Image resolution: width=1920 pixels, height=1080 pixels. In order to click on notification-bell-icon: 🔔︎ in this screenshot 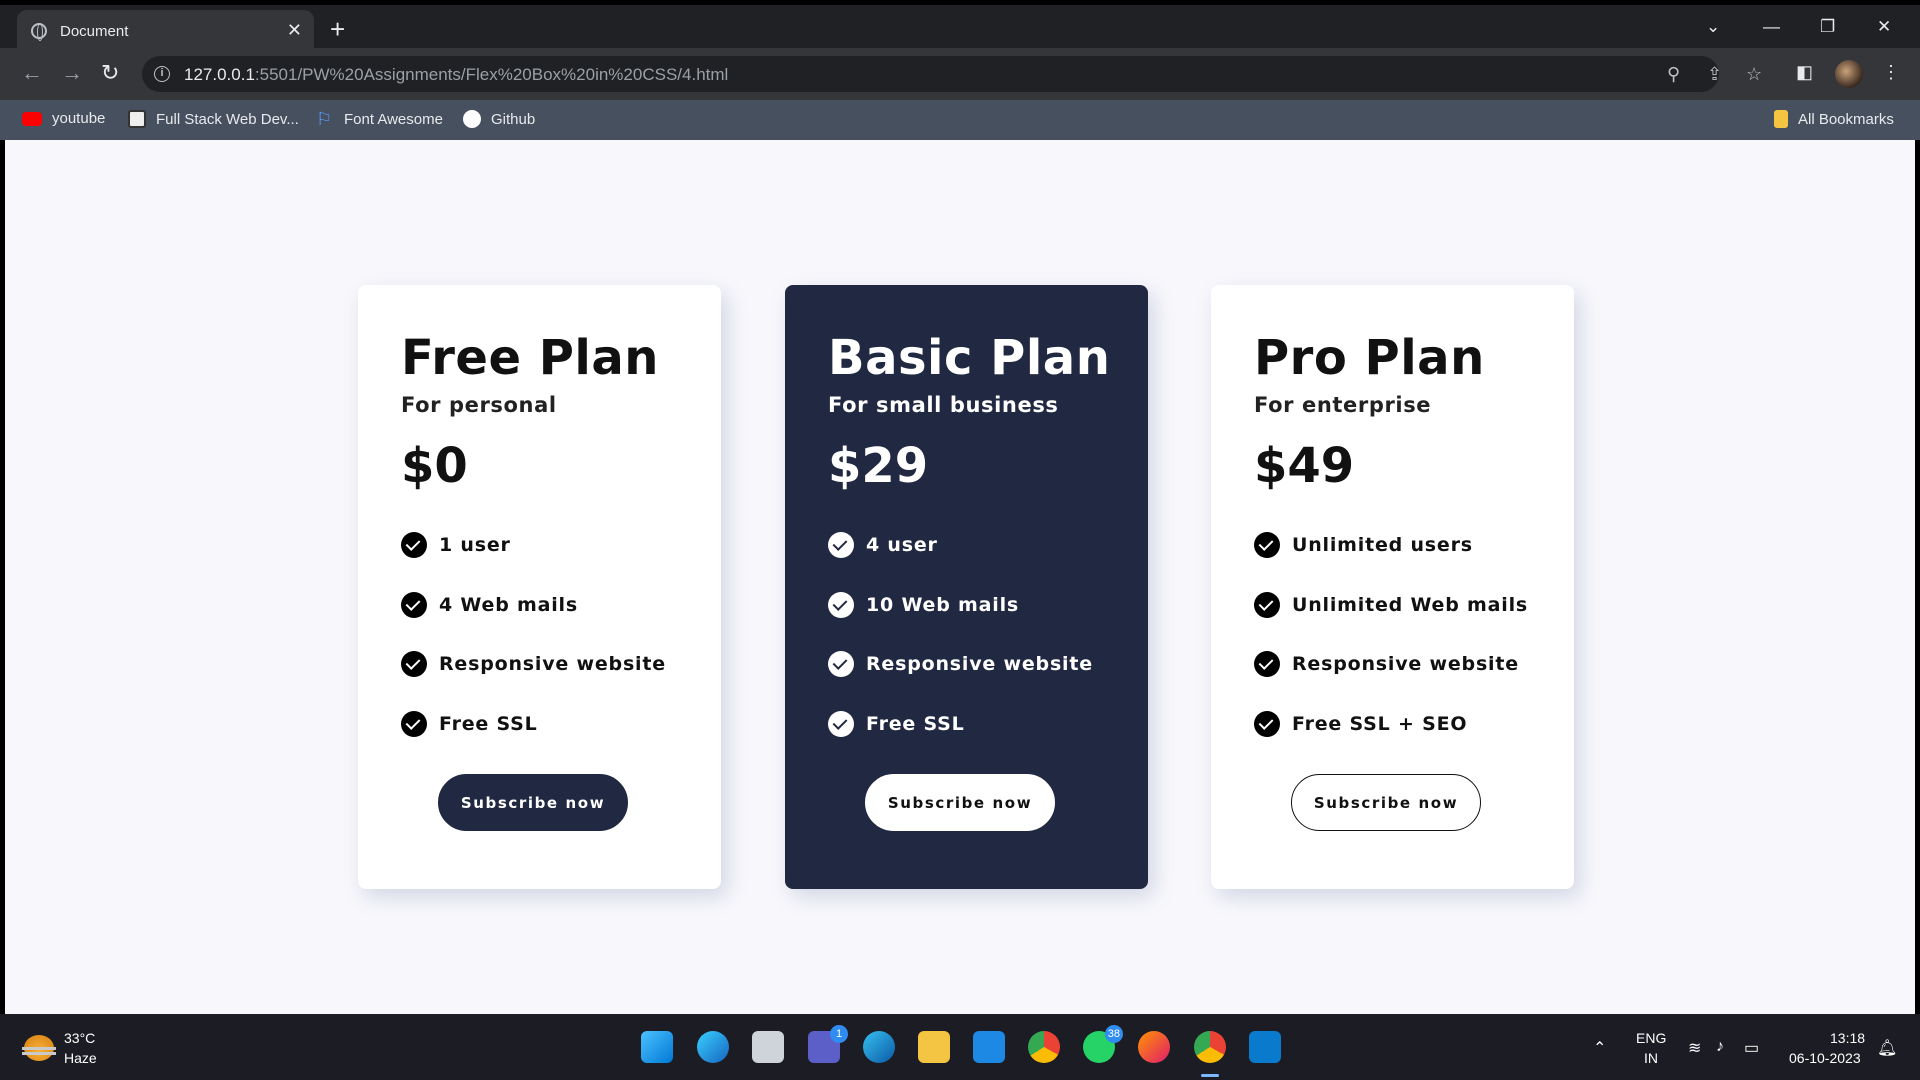, I will do `click(1887, 1048)`.